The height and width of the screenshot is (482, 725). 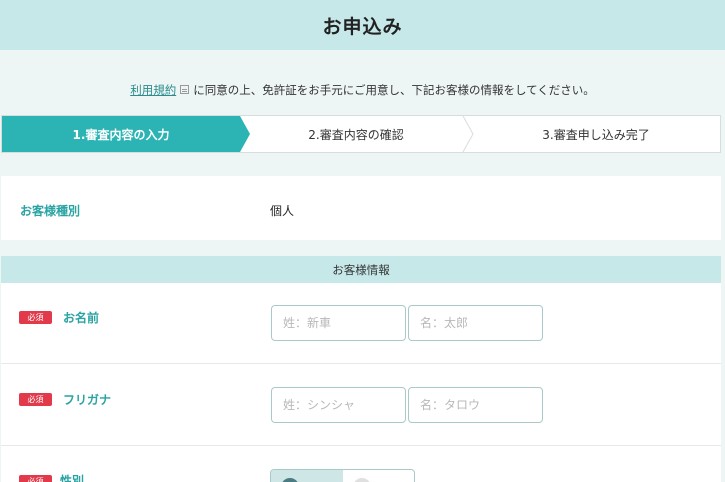 I want to click on furigana-label: フリガナ, so click(x=87, y=400).